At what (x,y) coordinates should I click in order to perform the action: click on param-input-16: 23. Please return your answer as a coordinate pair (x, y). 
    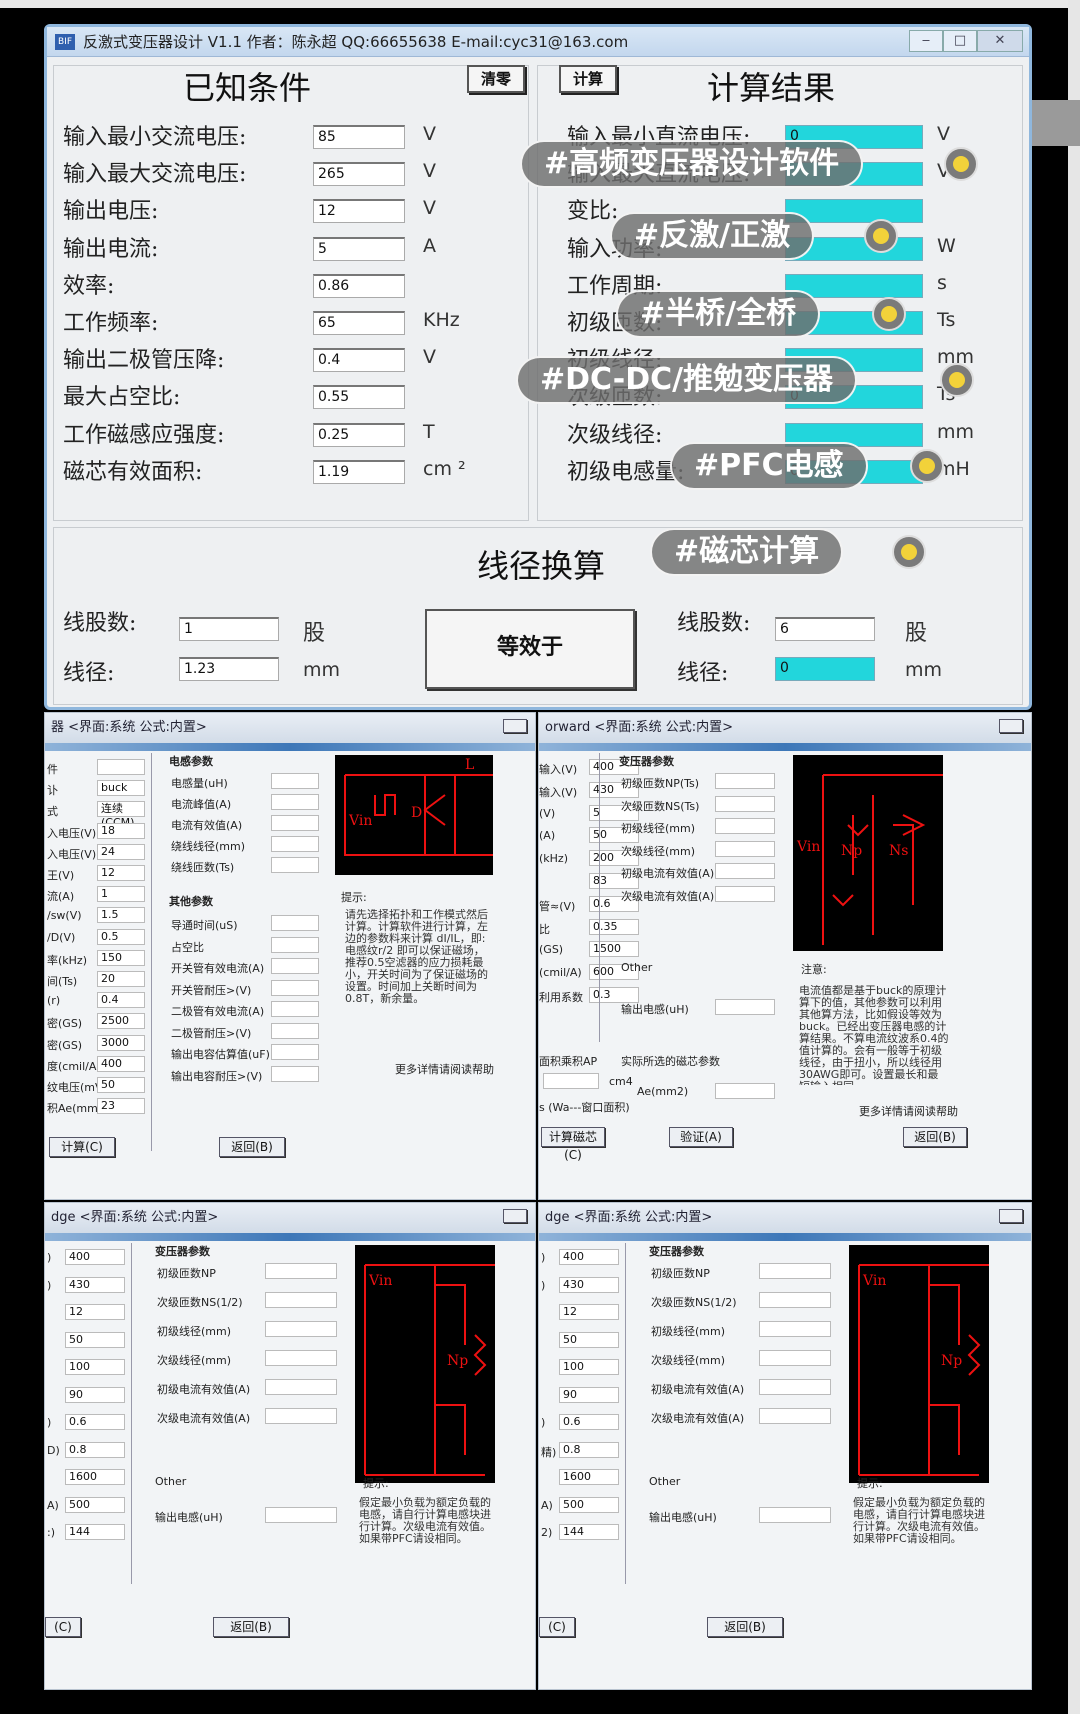
    Looking at the image, I should click on (121, 1106).